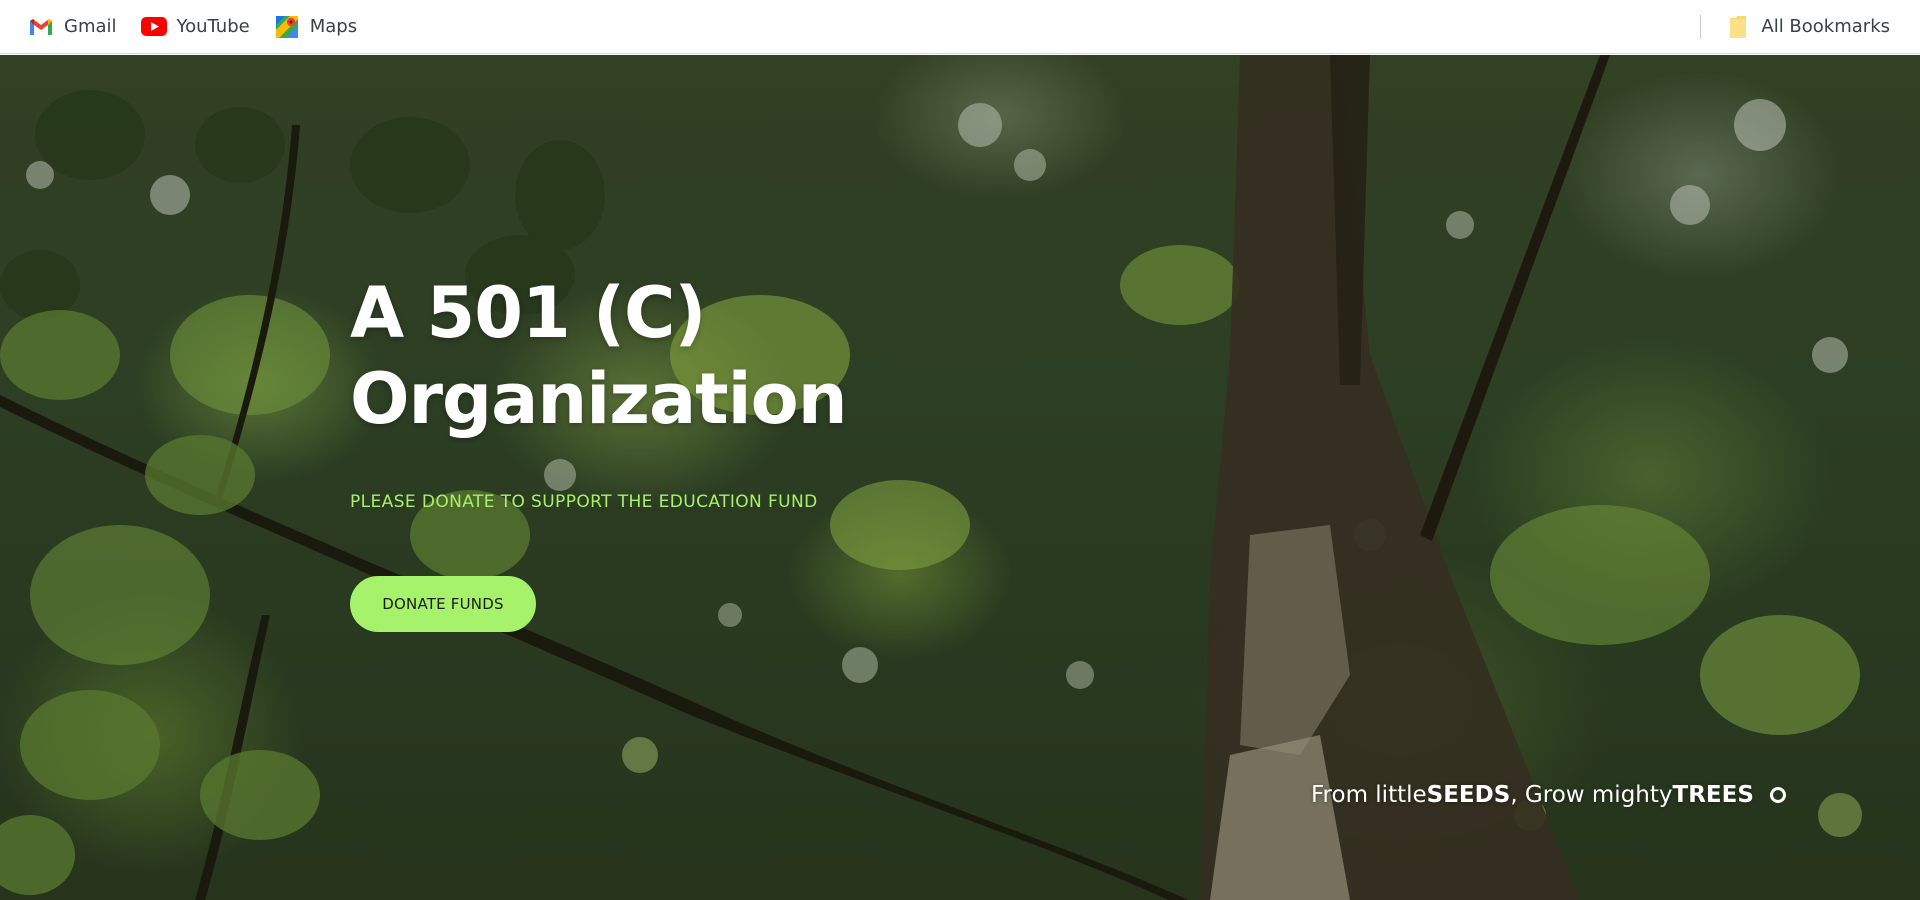 The width and height of the screenshot is (1920, 900). I want to click on donate-funds-button: DONATE FUNDS, so click(443, 604).